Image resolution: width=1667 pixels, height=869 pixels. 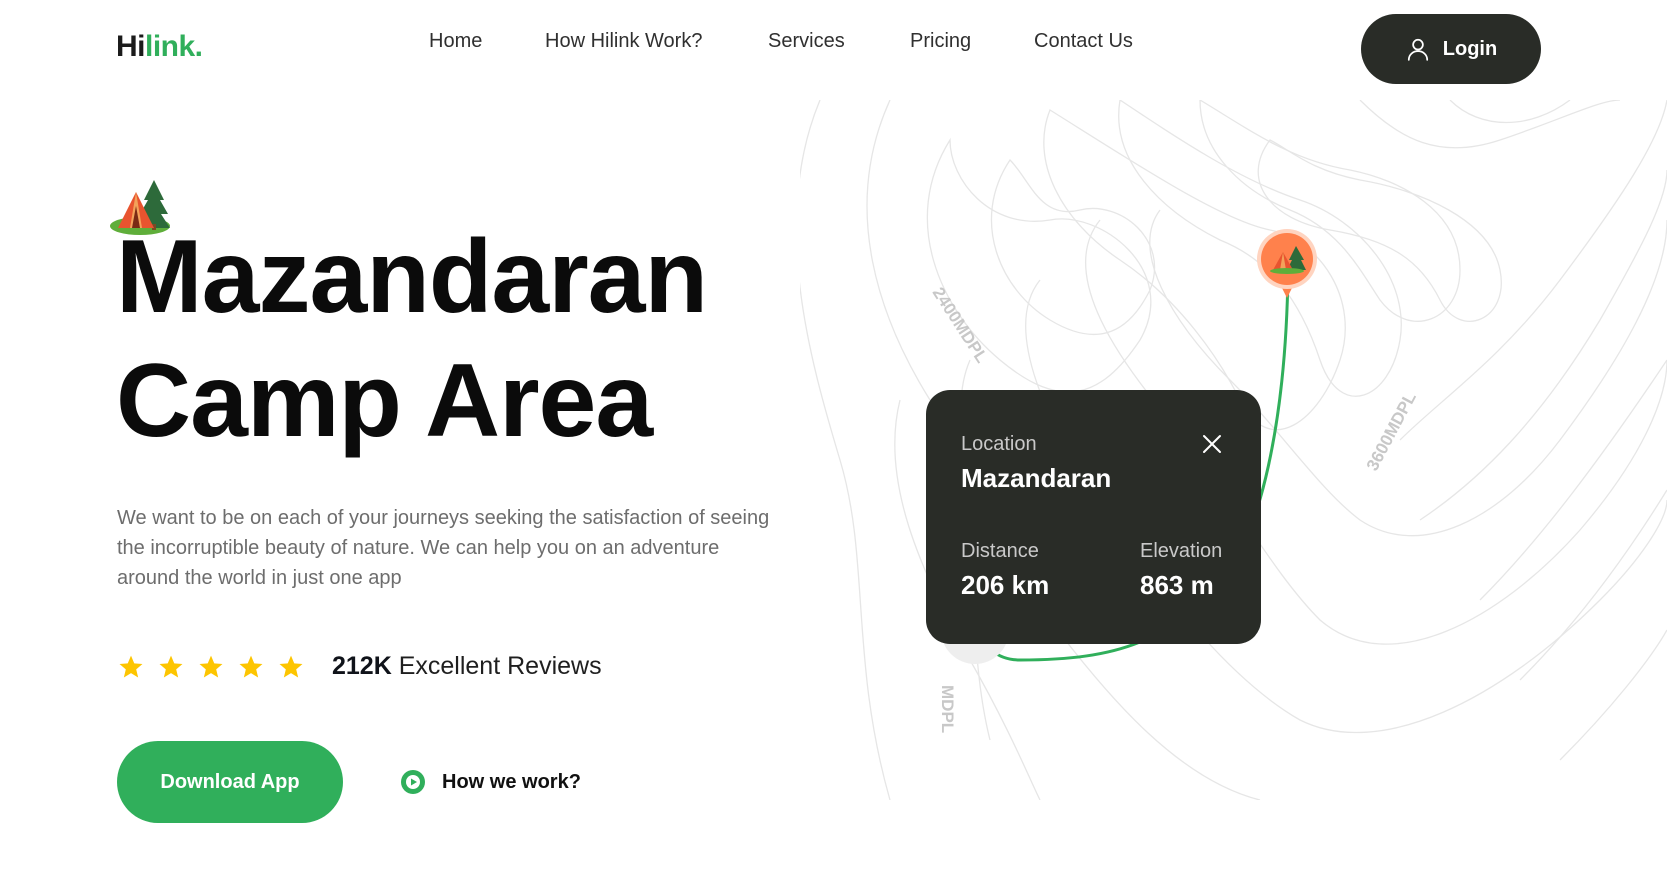 I want to click on location-value: Mazandaran, so click(x=1036, y=478).